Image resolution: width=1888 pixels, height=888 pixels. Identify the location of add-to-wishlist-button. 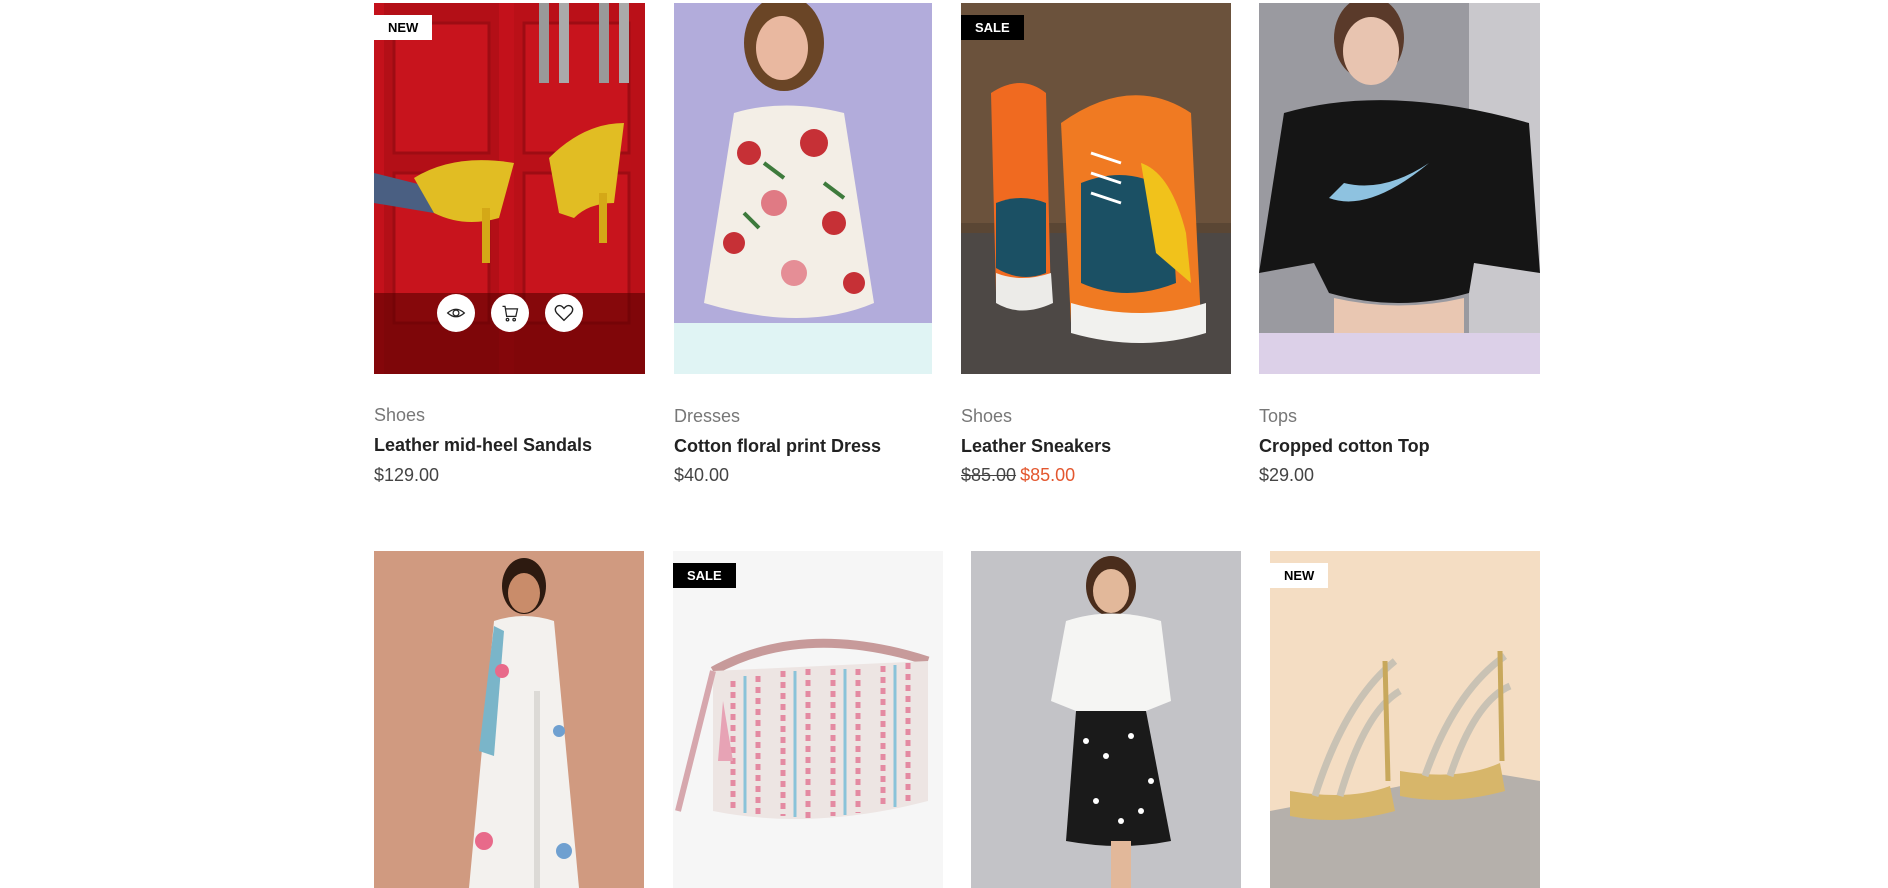
(563, 313).